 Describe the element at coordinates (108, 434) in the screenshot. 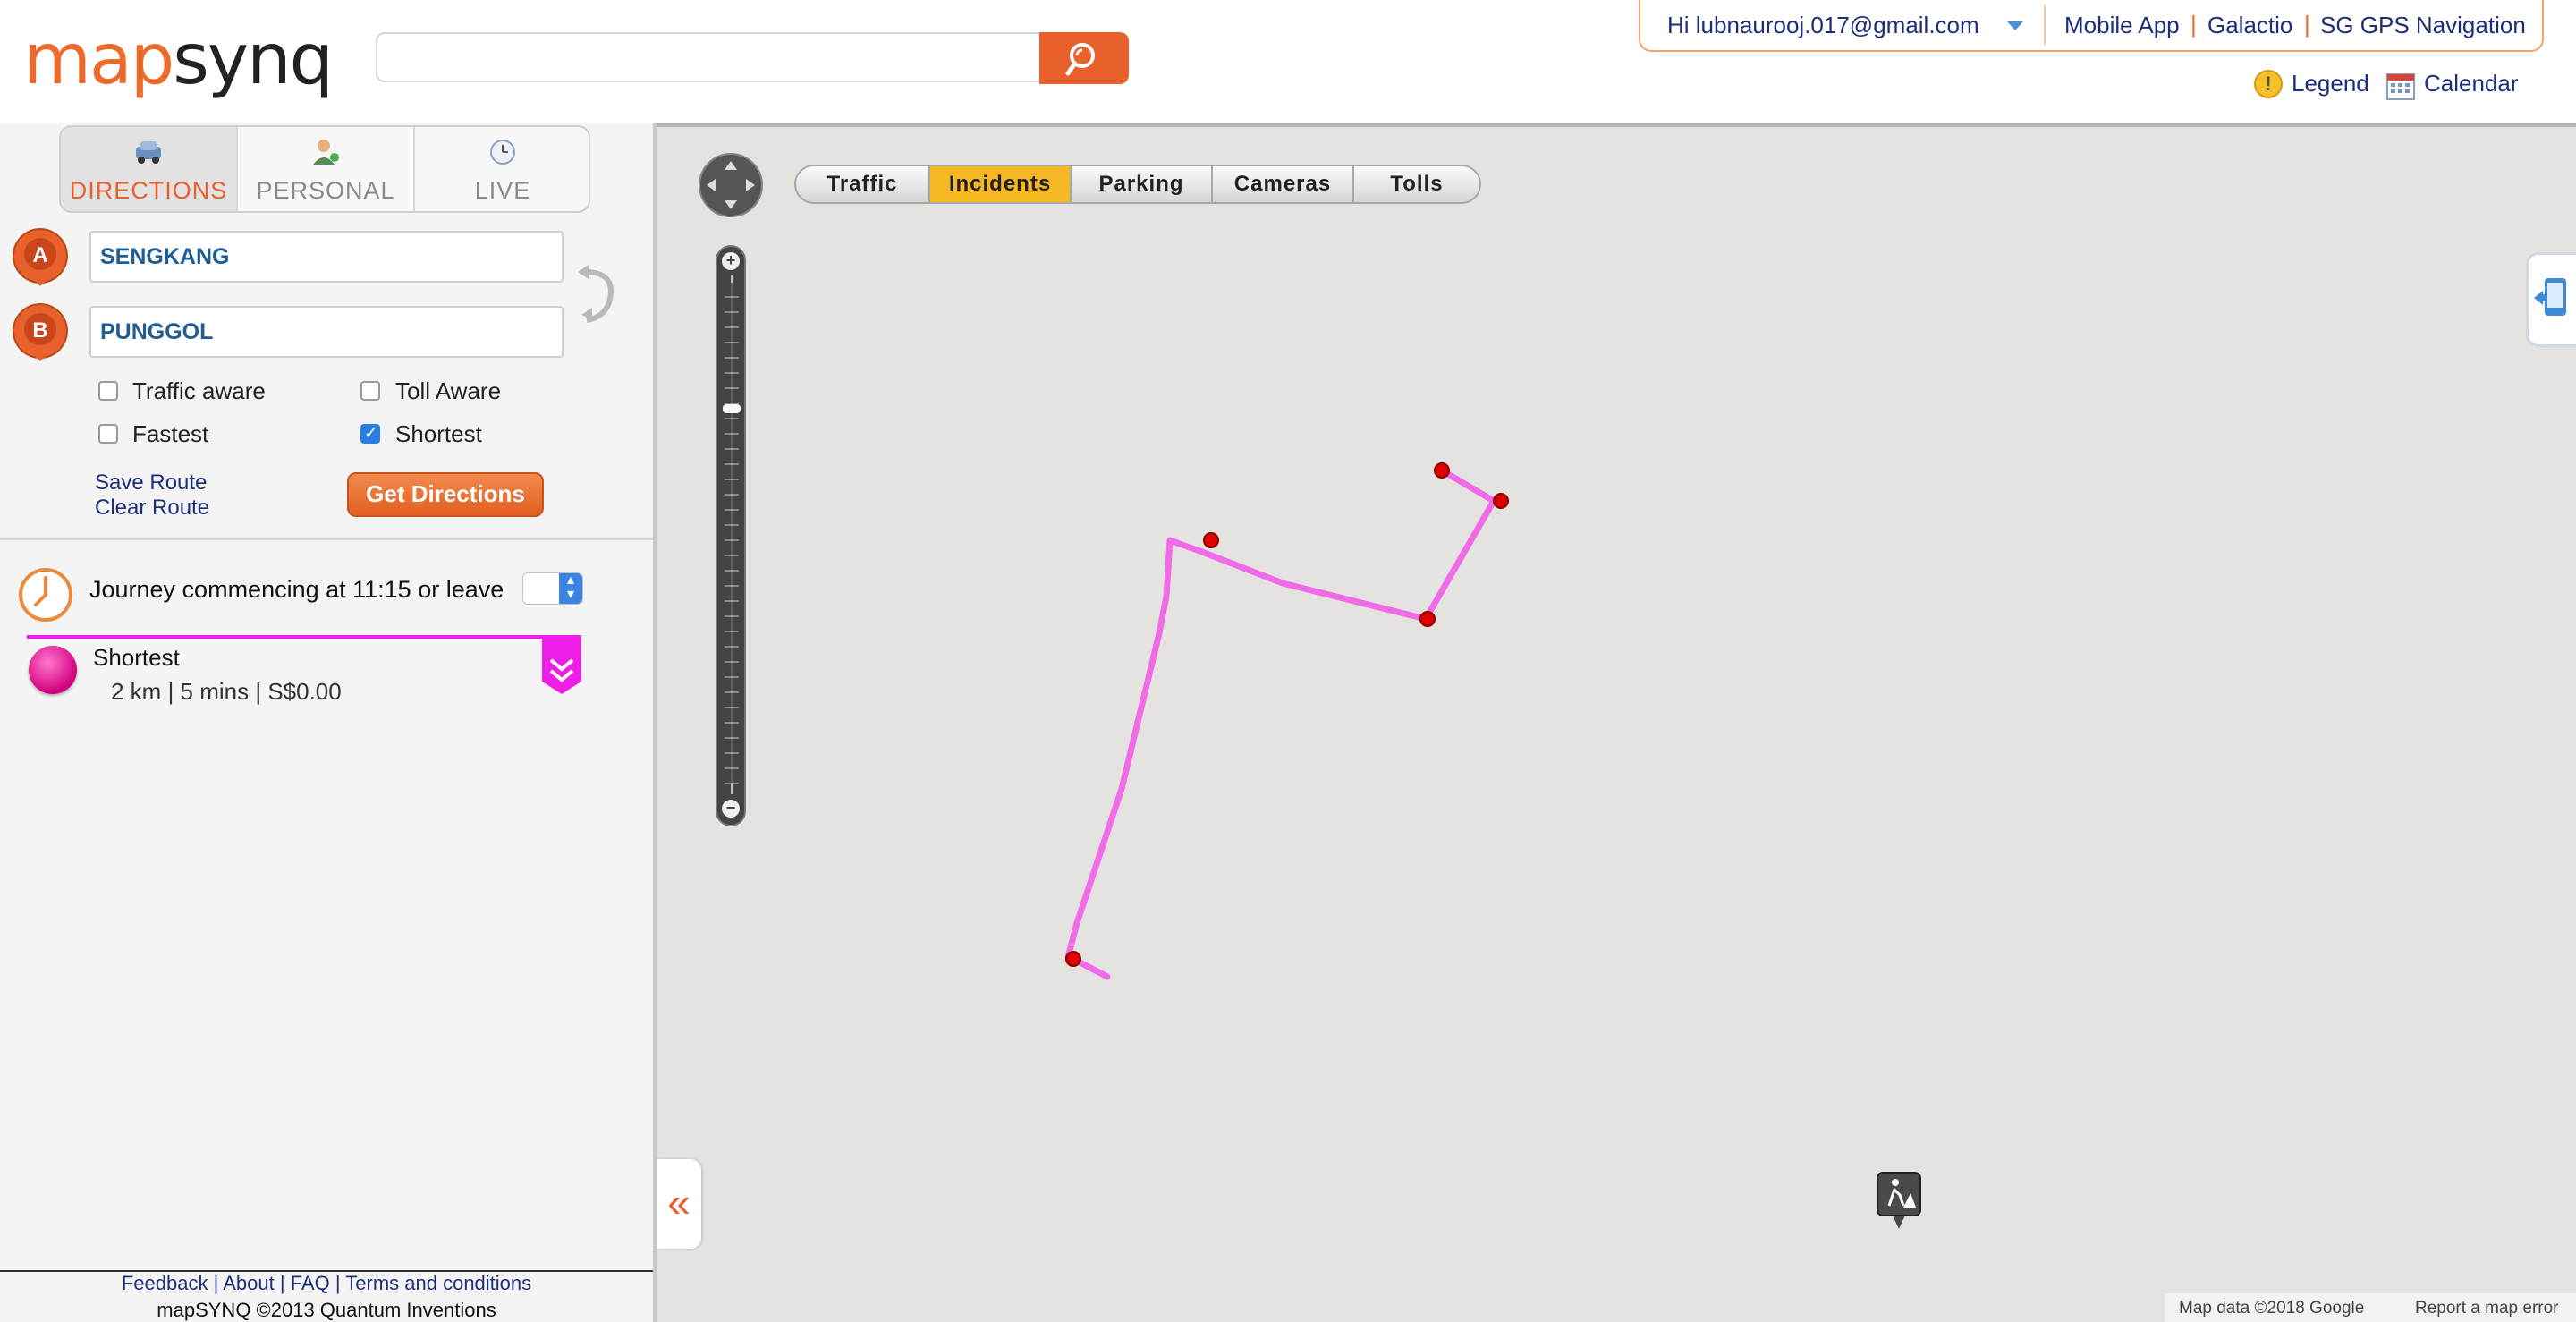

I see `fastest-checkbox` at that location.